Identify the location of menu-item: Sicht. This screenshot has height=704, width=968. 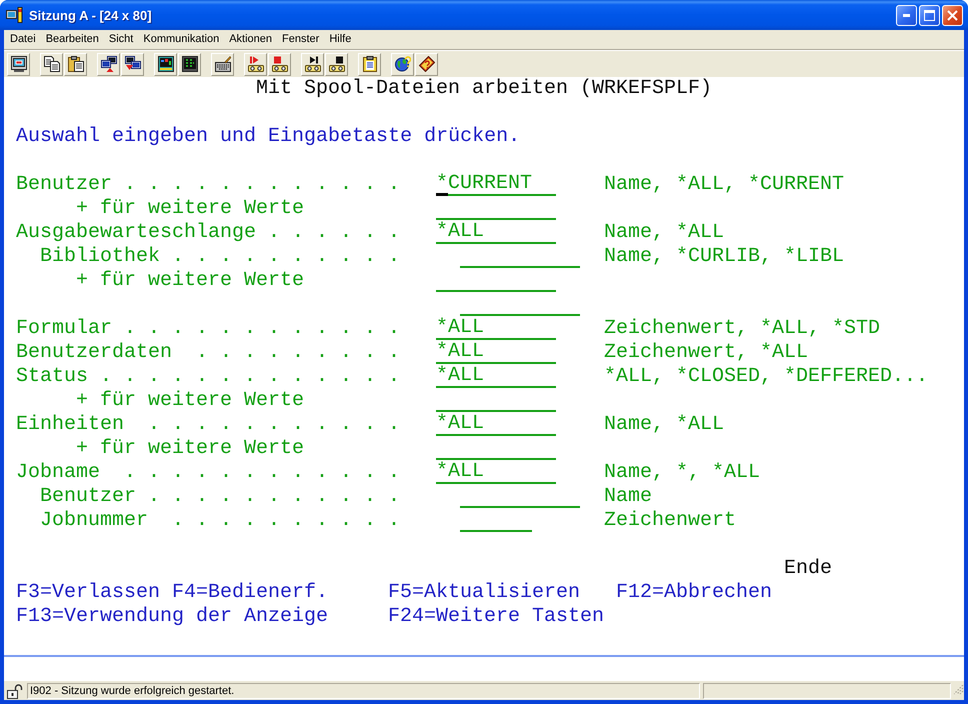
(121, 39).